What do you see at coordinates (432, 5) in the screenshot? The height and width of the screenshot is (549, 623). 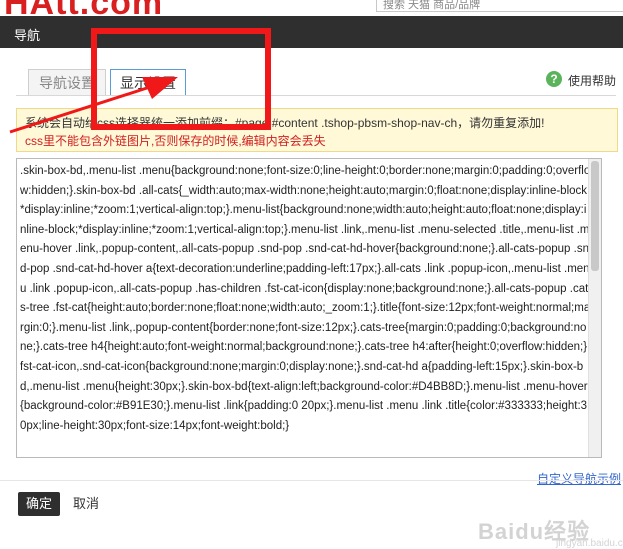 I see `background-search-placeholder: 搜索 天猫 商品/品牌` at bounding box center [432, 5].